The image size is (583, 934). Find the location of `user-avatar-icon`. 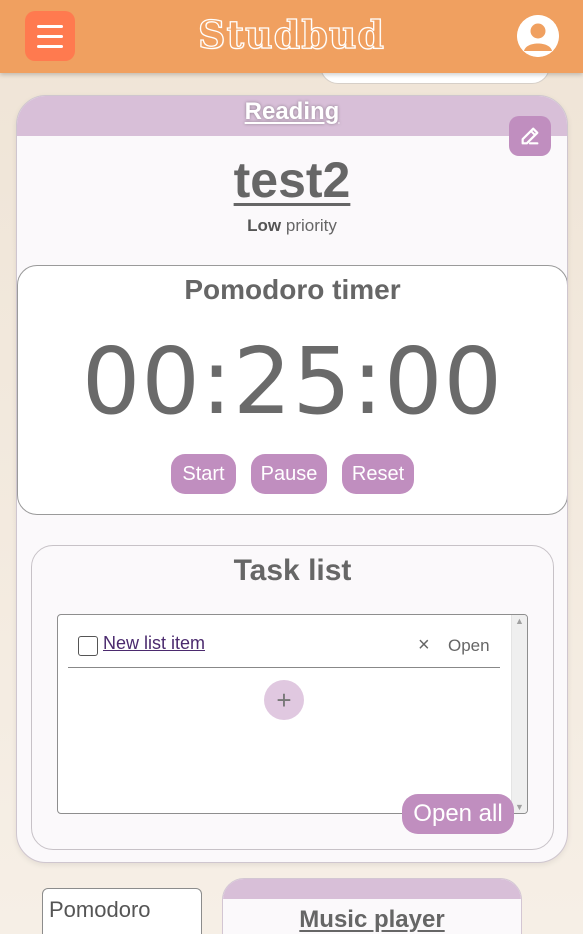

user-avatar-icon is located at coordinates (538, 36).